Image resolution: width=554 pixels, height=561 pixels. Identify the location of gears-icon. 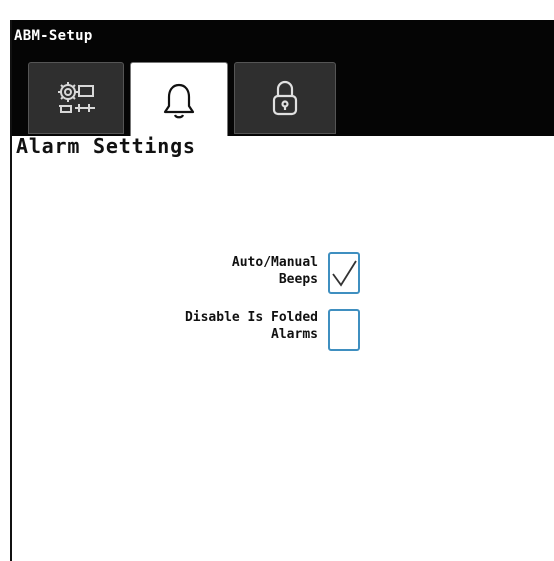
(76, 97).